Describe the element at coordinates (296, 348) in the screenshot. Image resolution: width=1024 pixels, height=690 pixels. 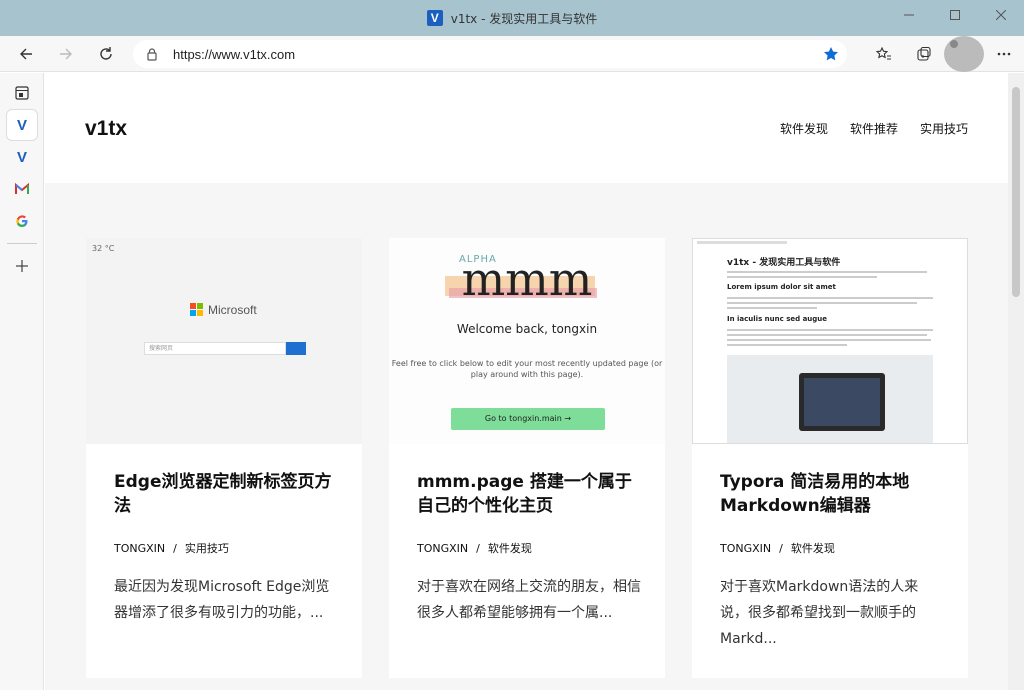
I see `thumb-search-button` at that location.